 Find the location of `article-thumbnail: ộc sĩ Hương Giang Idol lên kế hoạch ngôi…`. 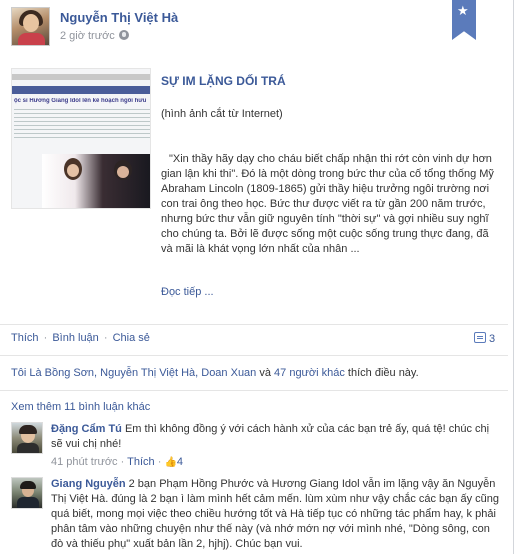

article-thumbnail: ộc sĩ Hương Giang Idol lên kế hoạch ngôi… is located at coordinates (81, 138).